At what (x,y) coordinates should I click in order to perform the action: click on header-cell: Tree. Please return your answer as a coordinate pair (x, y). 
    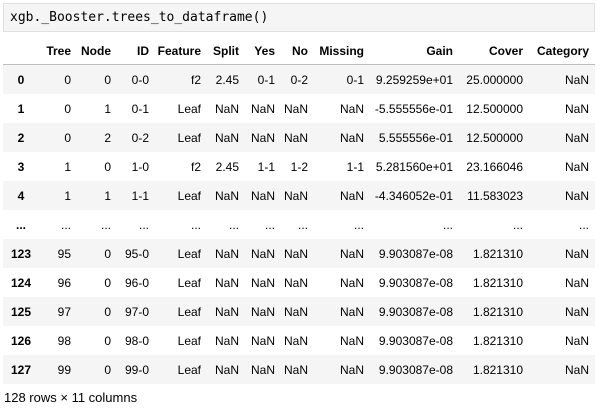
    Looking at the image, I should click on (58, 51).